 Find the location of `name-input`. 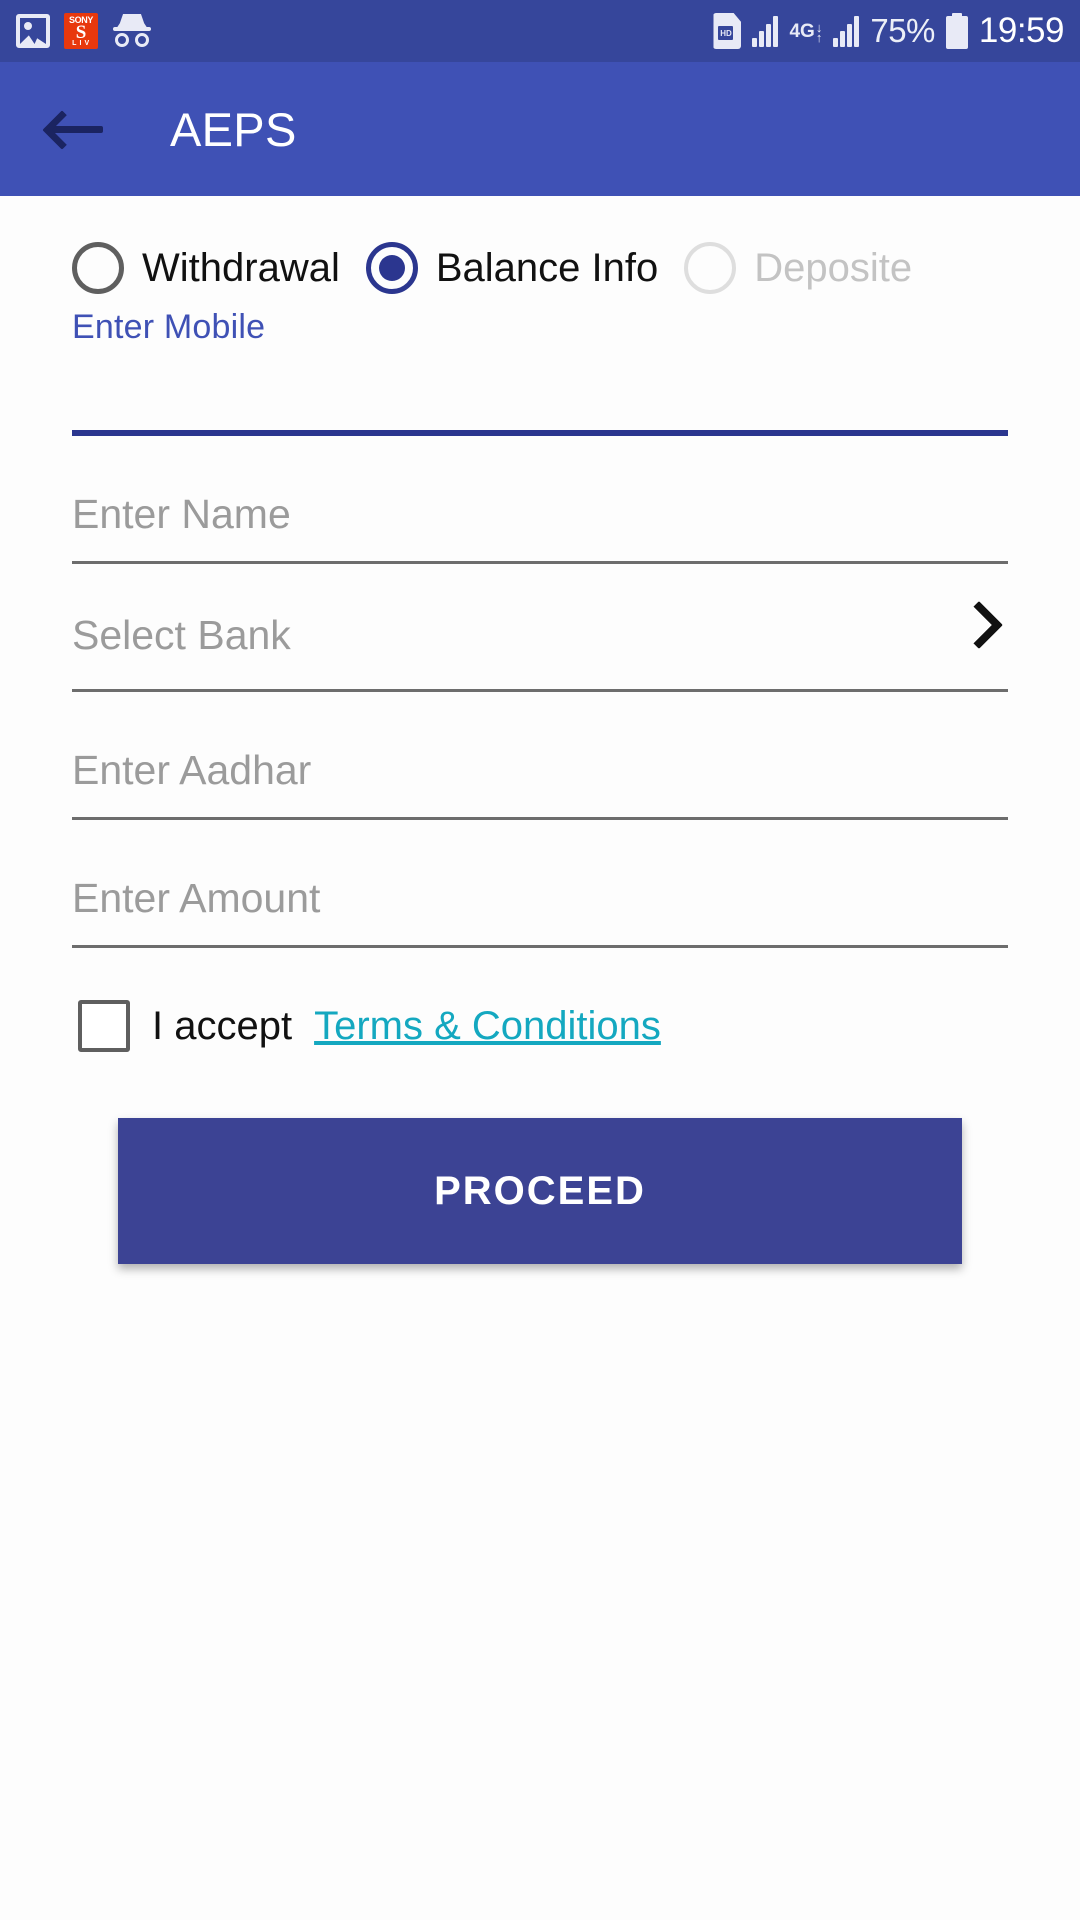

name-input is located at coordinates (540, 514).